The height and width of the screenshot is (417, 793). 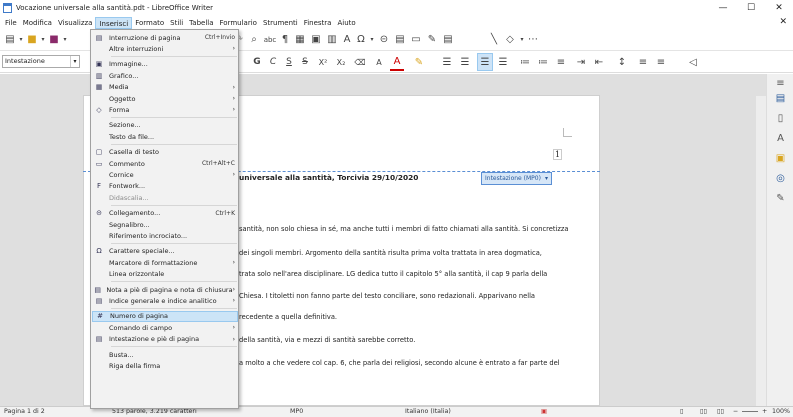 What do you see at coordinates (165, 365) in the screenshot?
I see `insert-menu-item-riga-della-firma: Riga della firma` at bounding box center [165, 365].